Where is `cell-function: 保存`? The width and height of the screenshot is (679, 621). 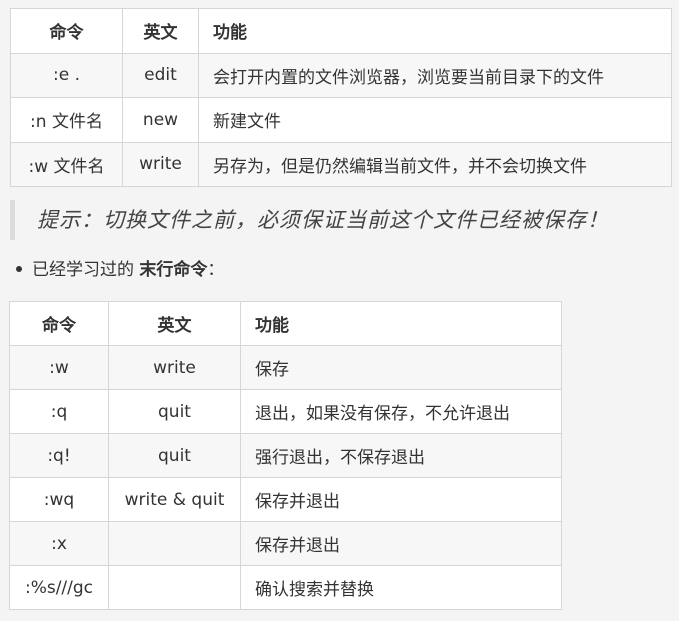 cell-function: 保存 is located at coordinates (401, 367).